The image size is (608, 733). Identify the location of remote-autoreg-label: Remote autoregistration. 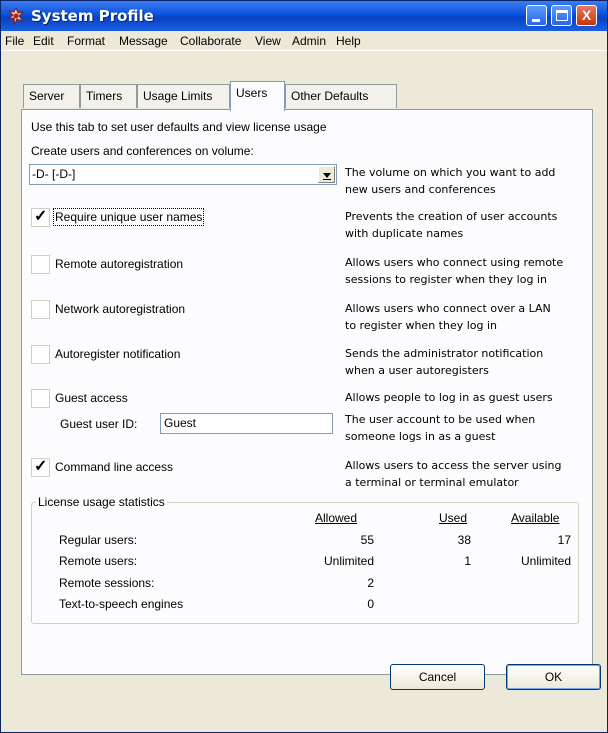
(119, 264).